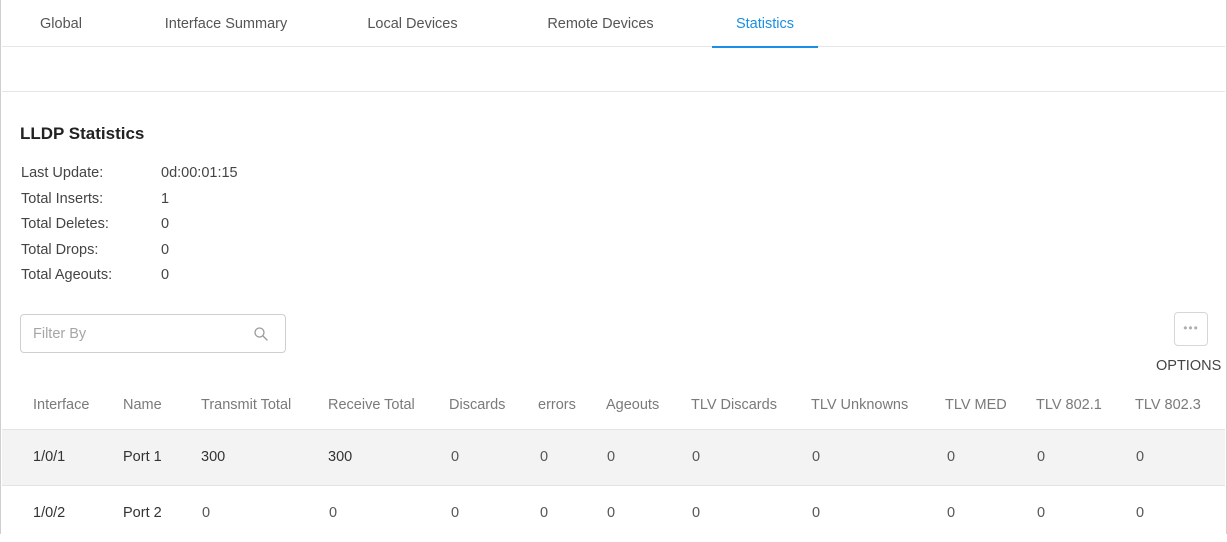 This screenshot has height=542, width=1227. What do you see at coordinates (138, 334) in the screenshot?
I see `filter-input` at bounding box center [138, 334].